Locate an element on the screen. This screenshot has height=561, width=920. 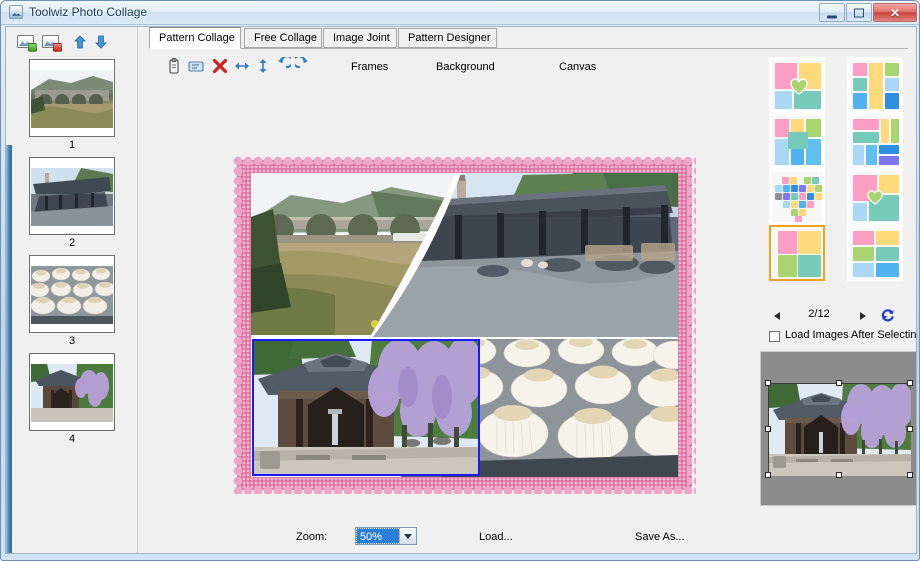
load-after-select-checkbox is located at coordinates (774, 336).